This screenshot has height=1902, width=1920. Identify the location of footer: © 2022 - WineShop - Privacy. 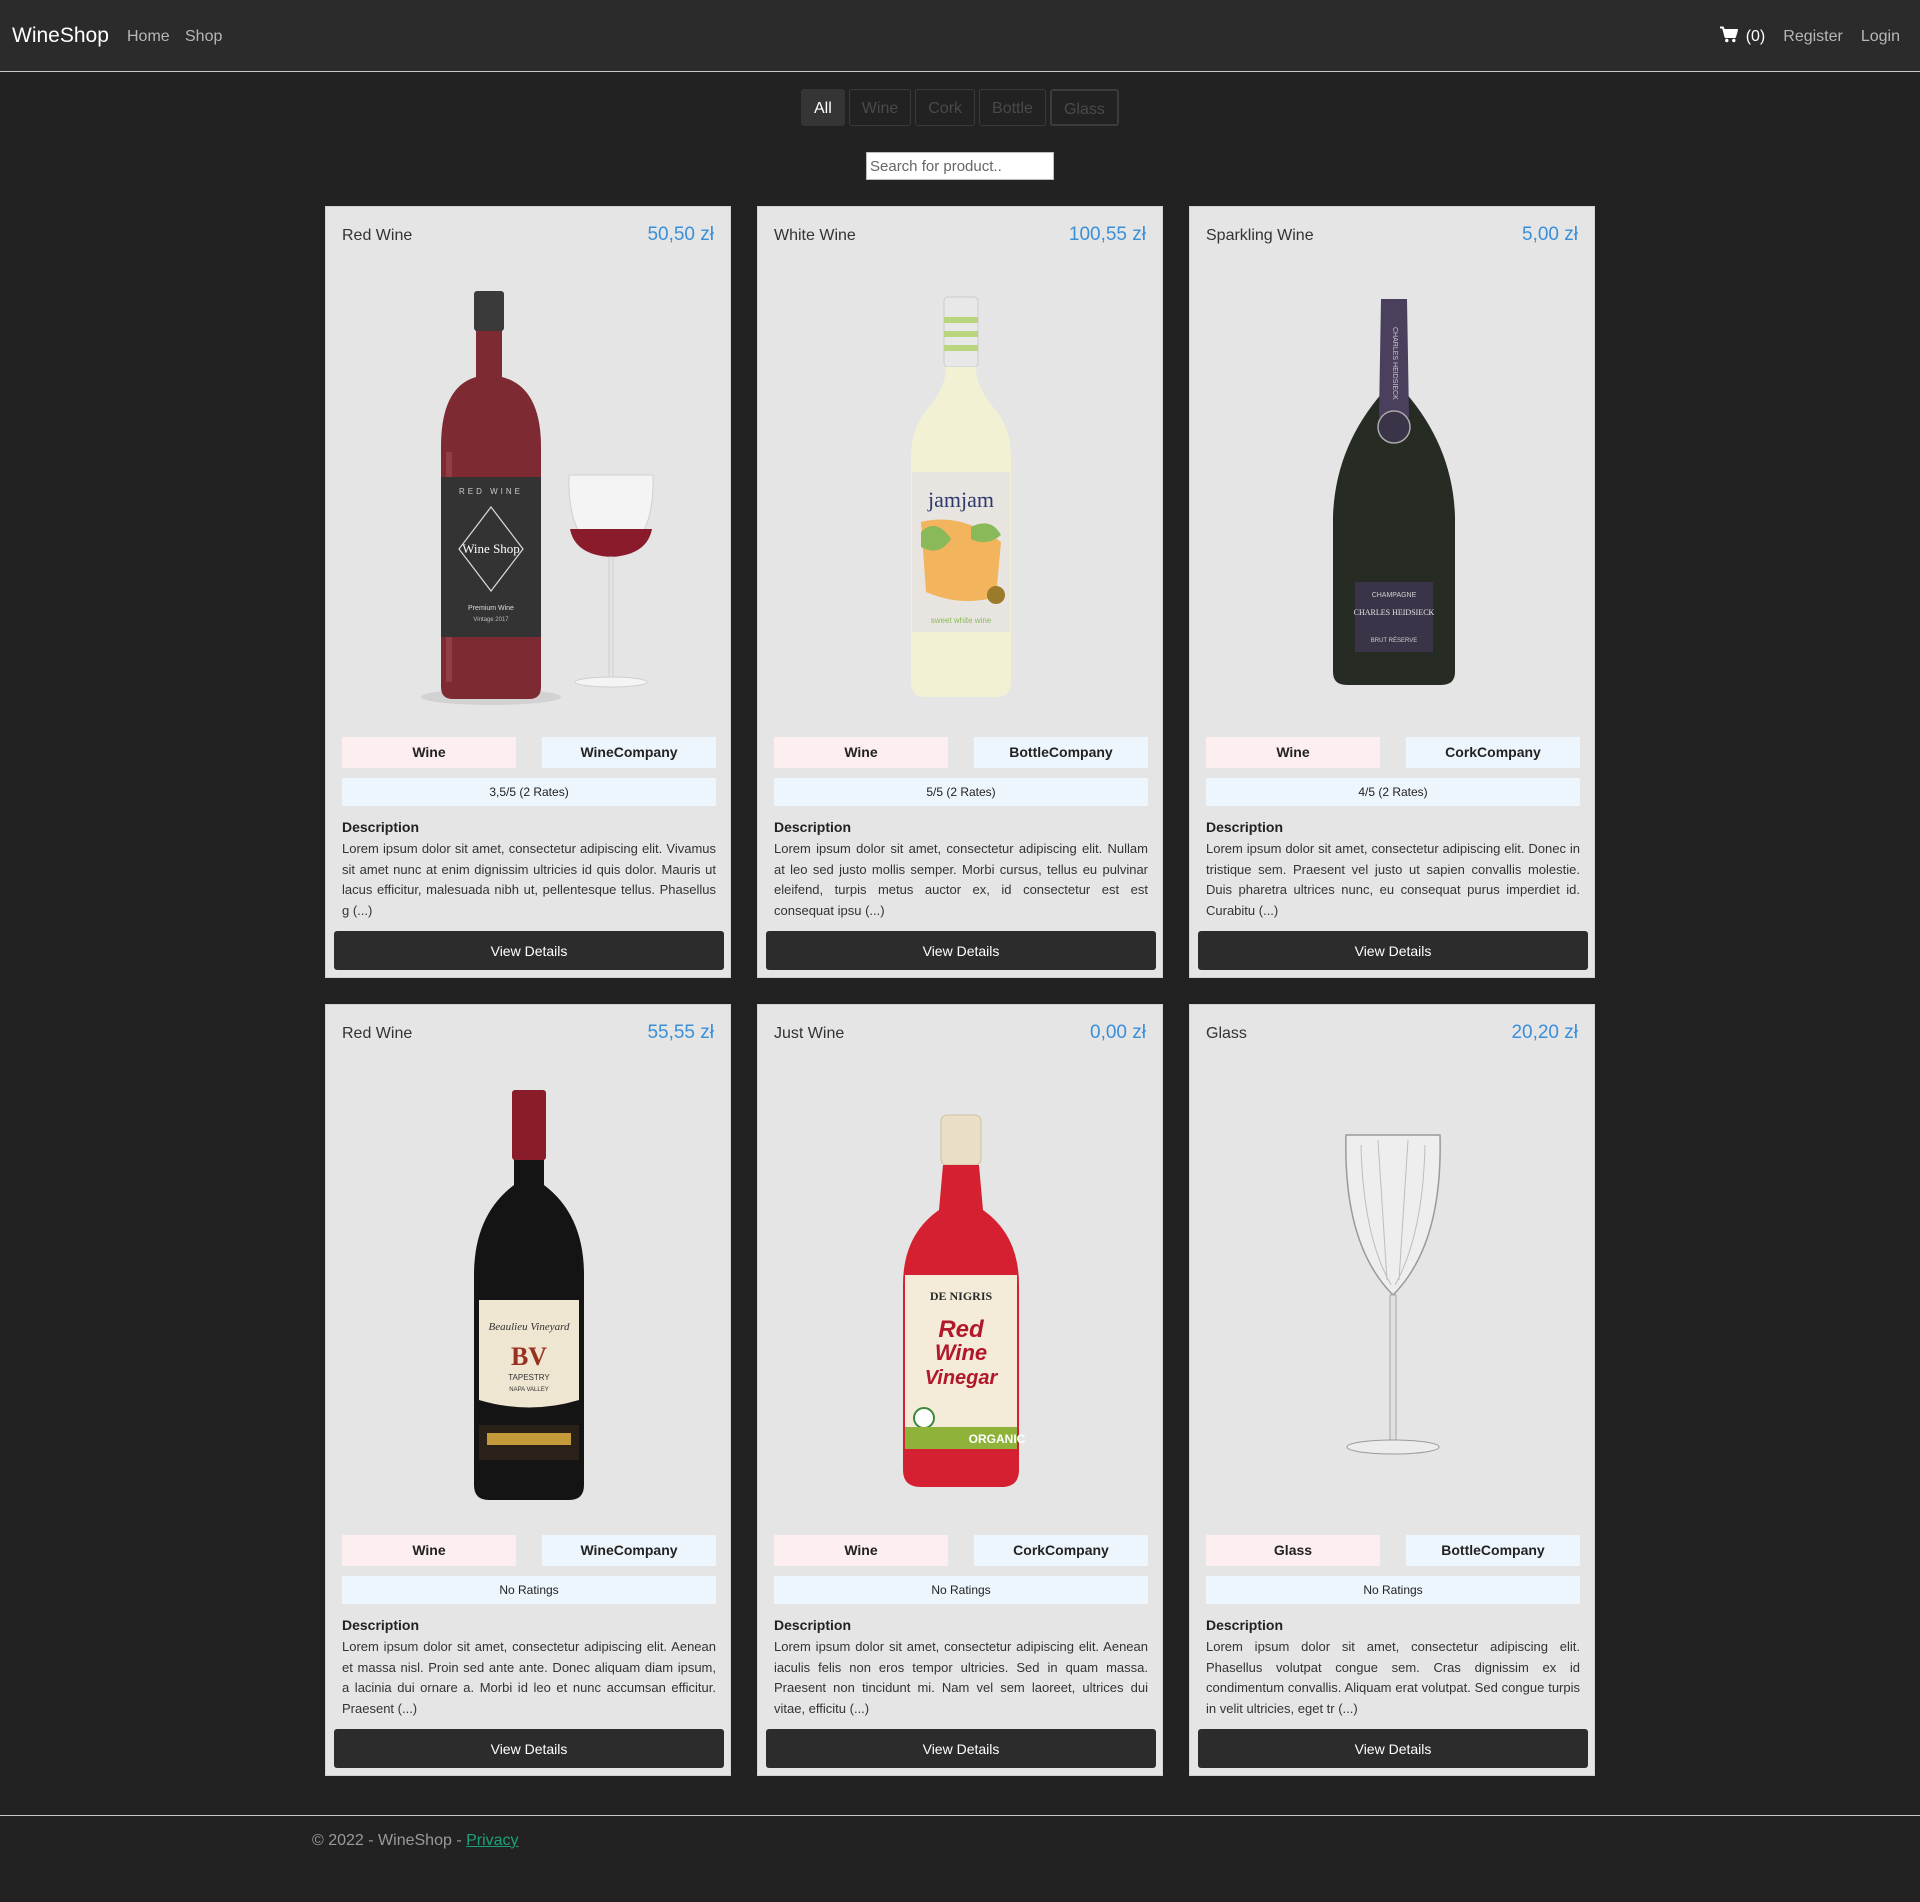
(960, 1832).